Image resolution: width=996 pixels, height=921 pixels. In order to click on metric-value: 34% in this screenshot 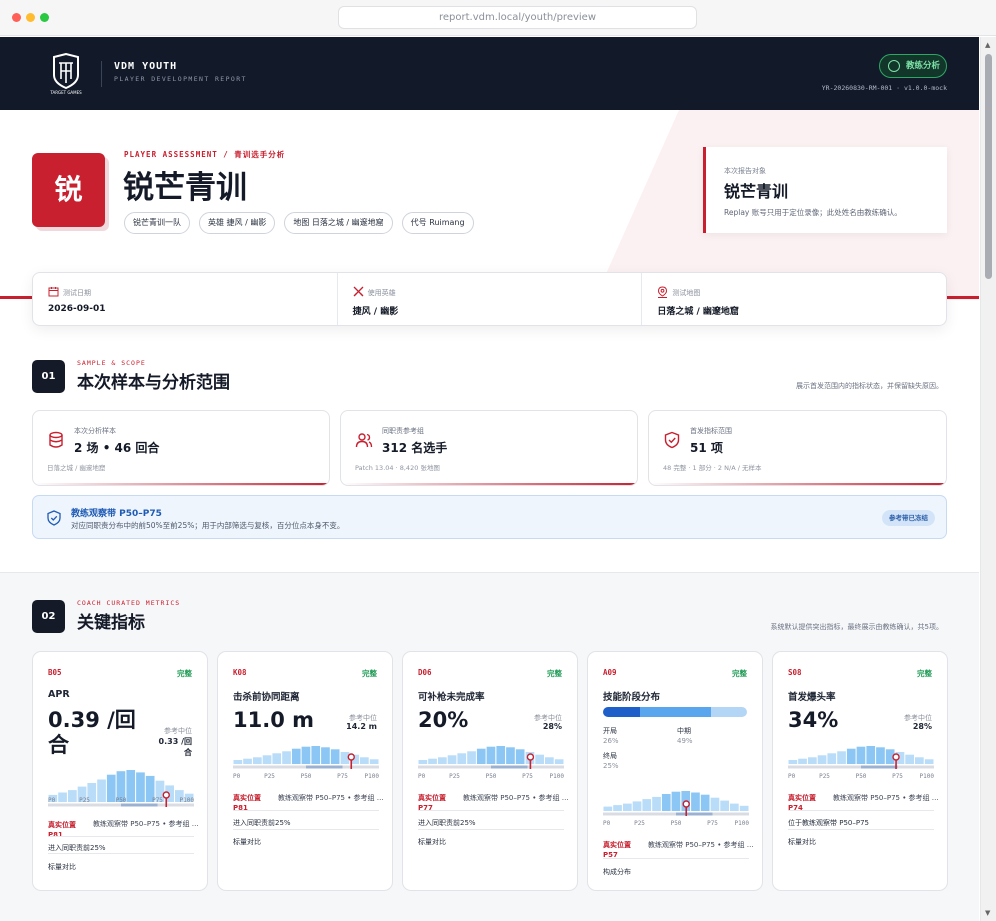, I will do `click(813, 720)`.